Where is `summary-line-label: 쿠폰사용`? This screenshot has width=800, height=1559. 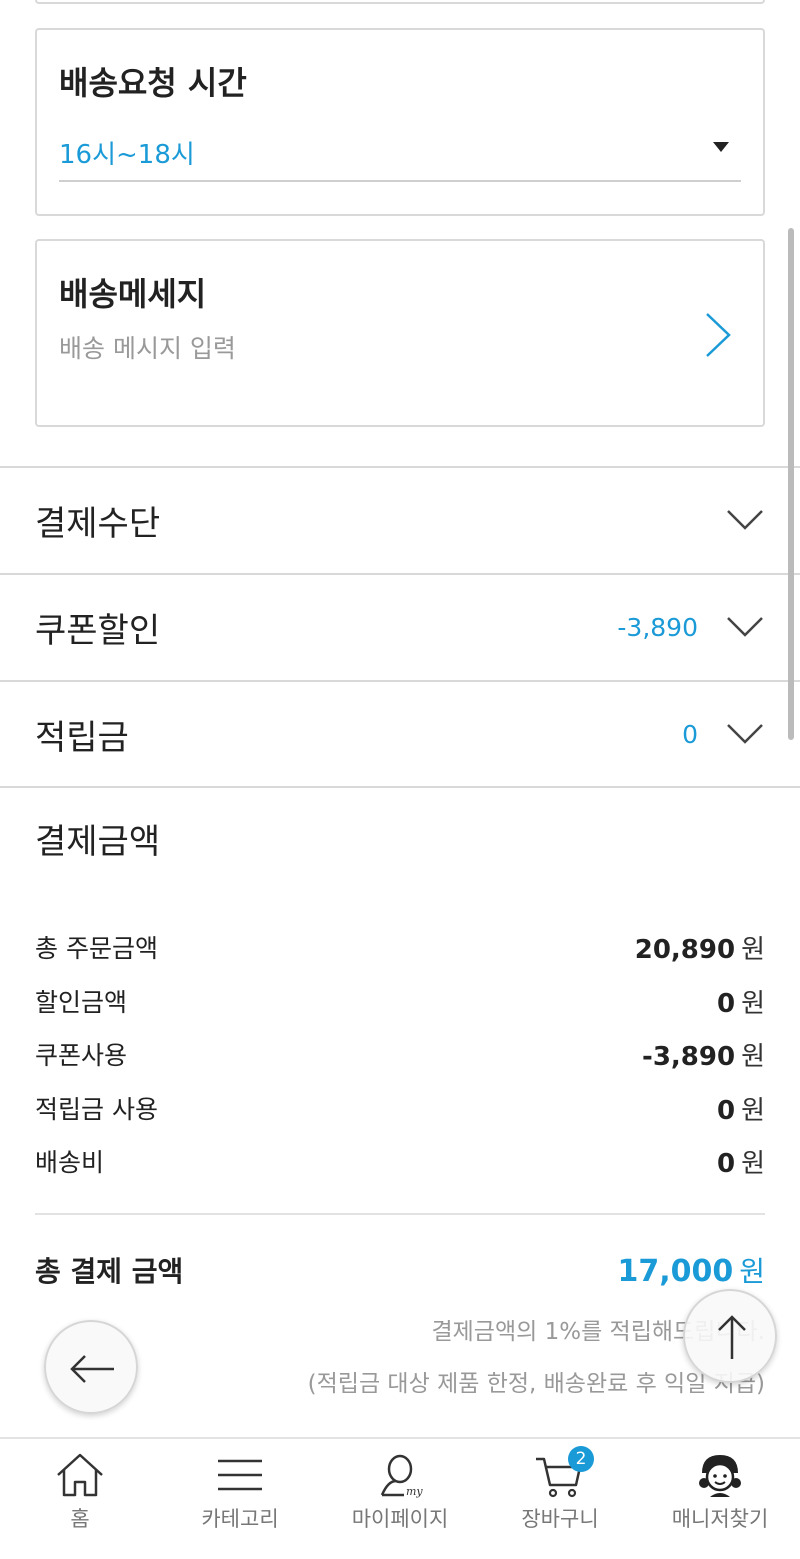 summary-line-label: 쿠폰사용 is located at coordinates (81, 1055).